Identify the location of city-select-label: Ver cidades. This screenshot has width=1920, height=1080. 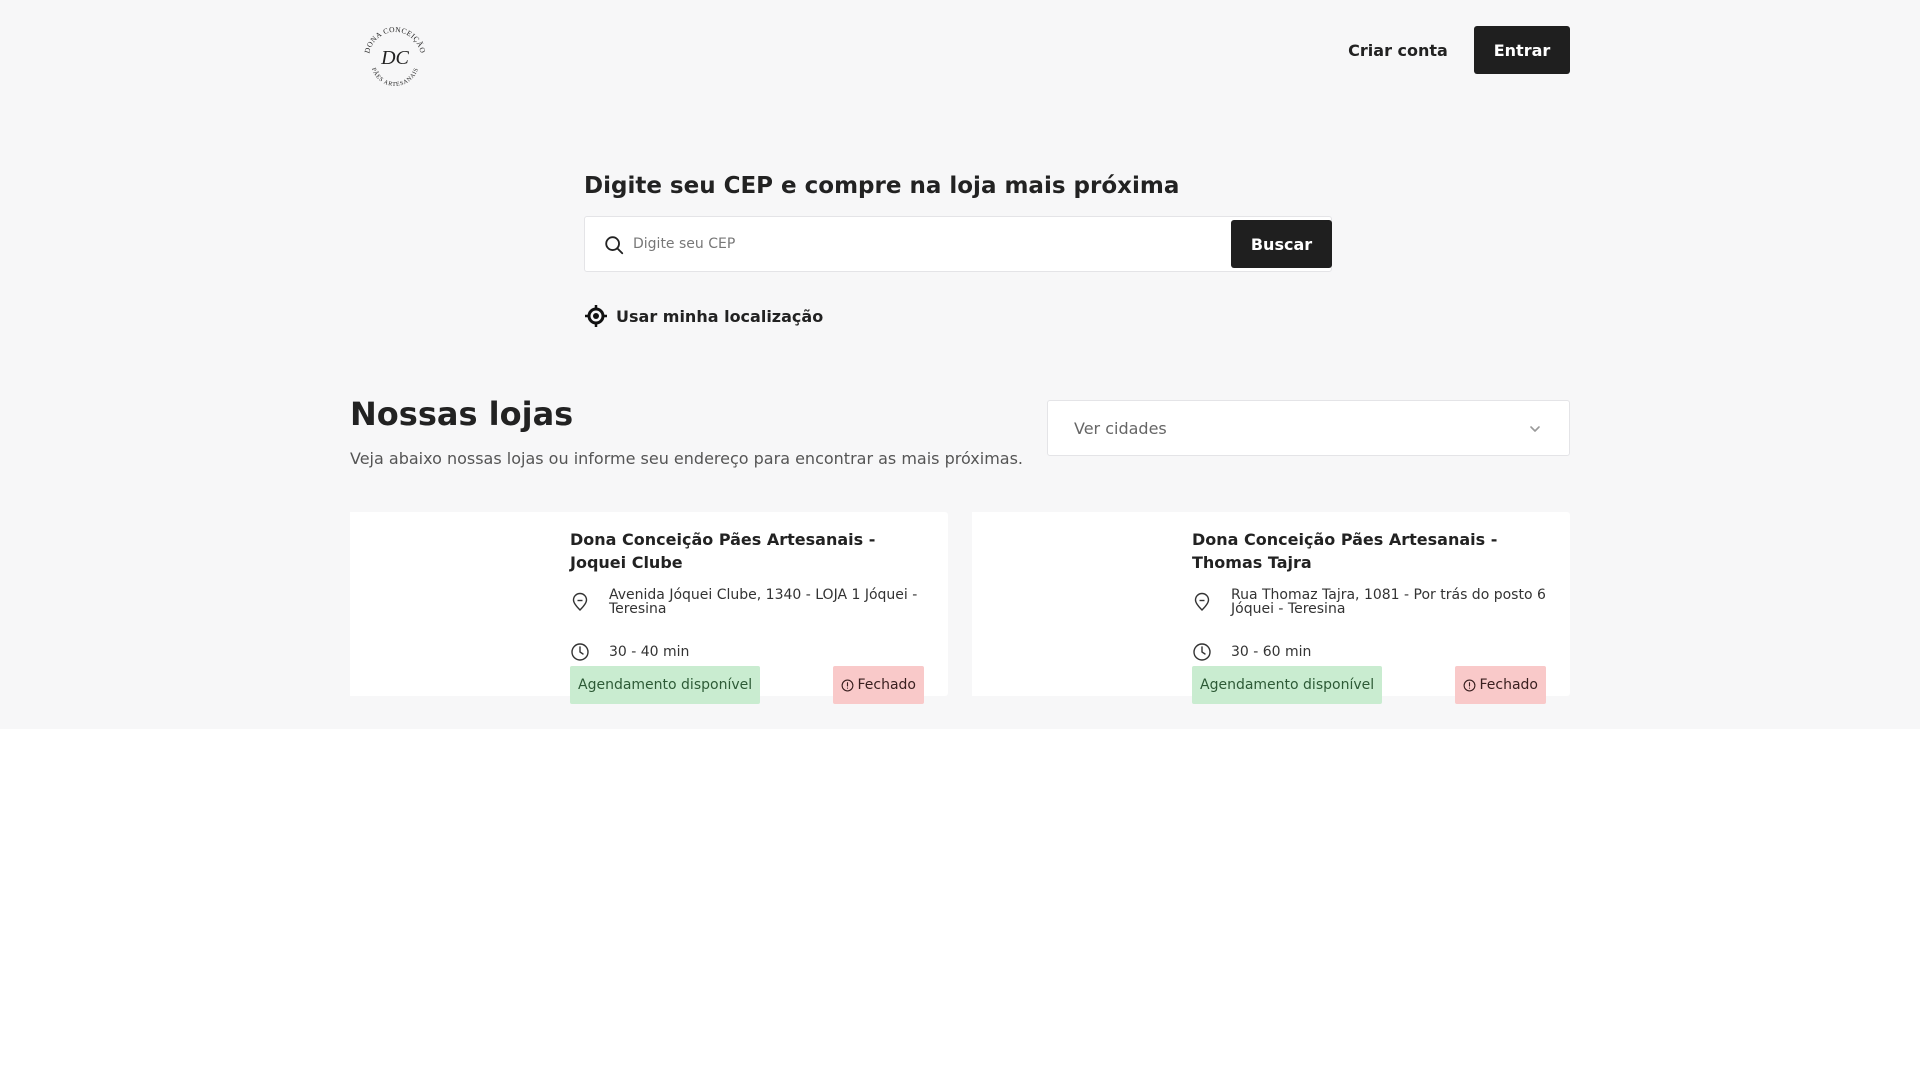
(1120, 428).